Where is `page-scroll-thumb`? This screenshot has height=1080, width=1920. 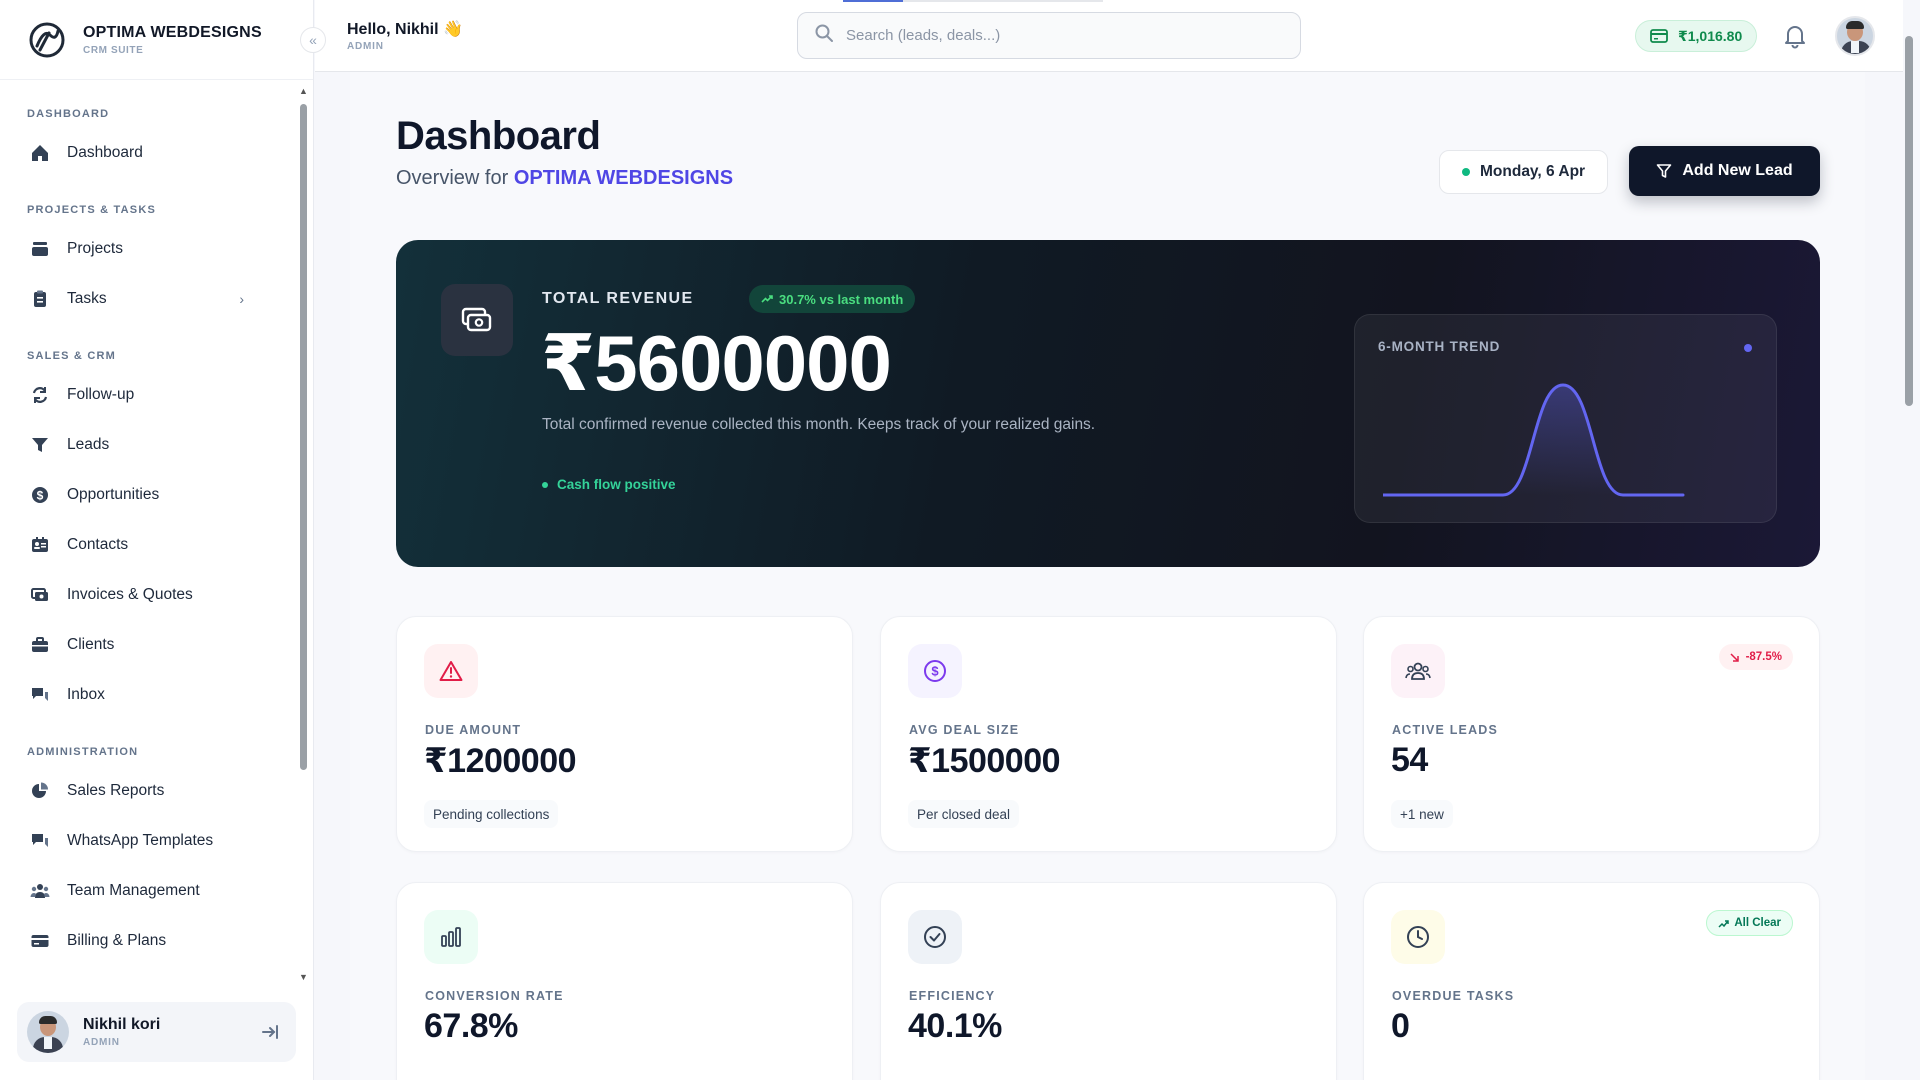 page-scroll-thumb is located at coordinates (1909, 221).